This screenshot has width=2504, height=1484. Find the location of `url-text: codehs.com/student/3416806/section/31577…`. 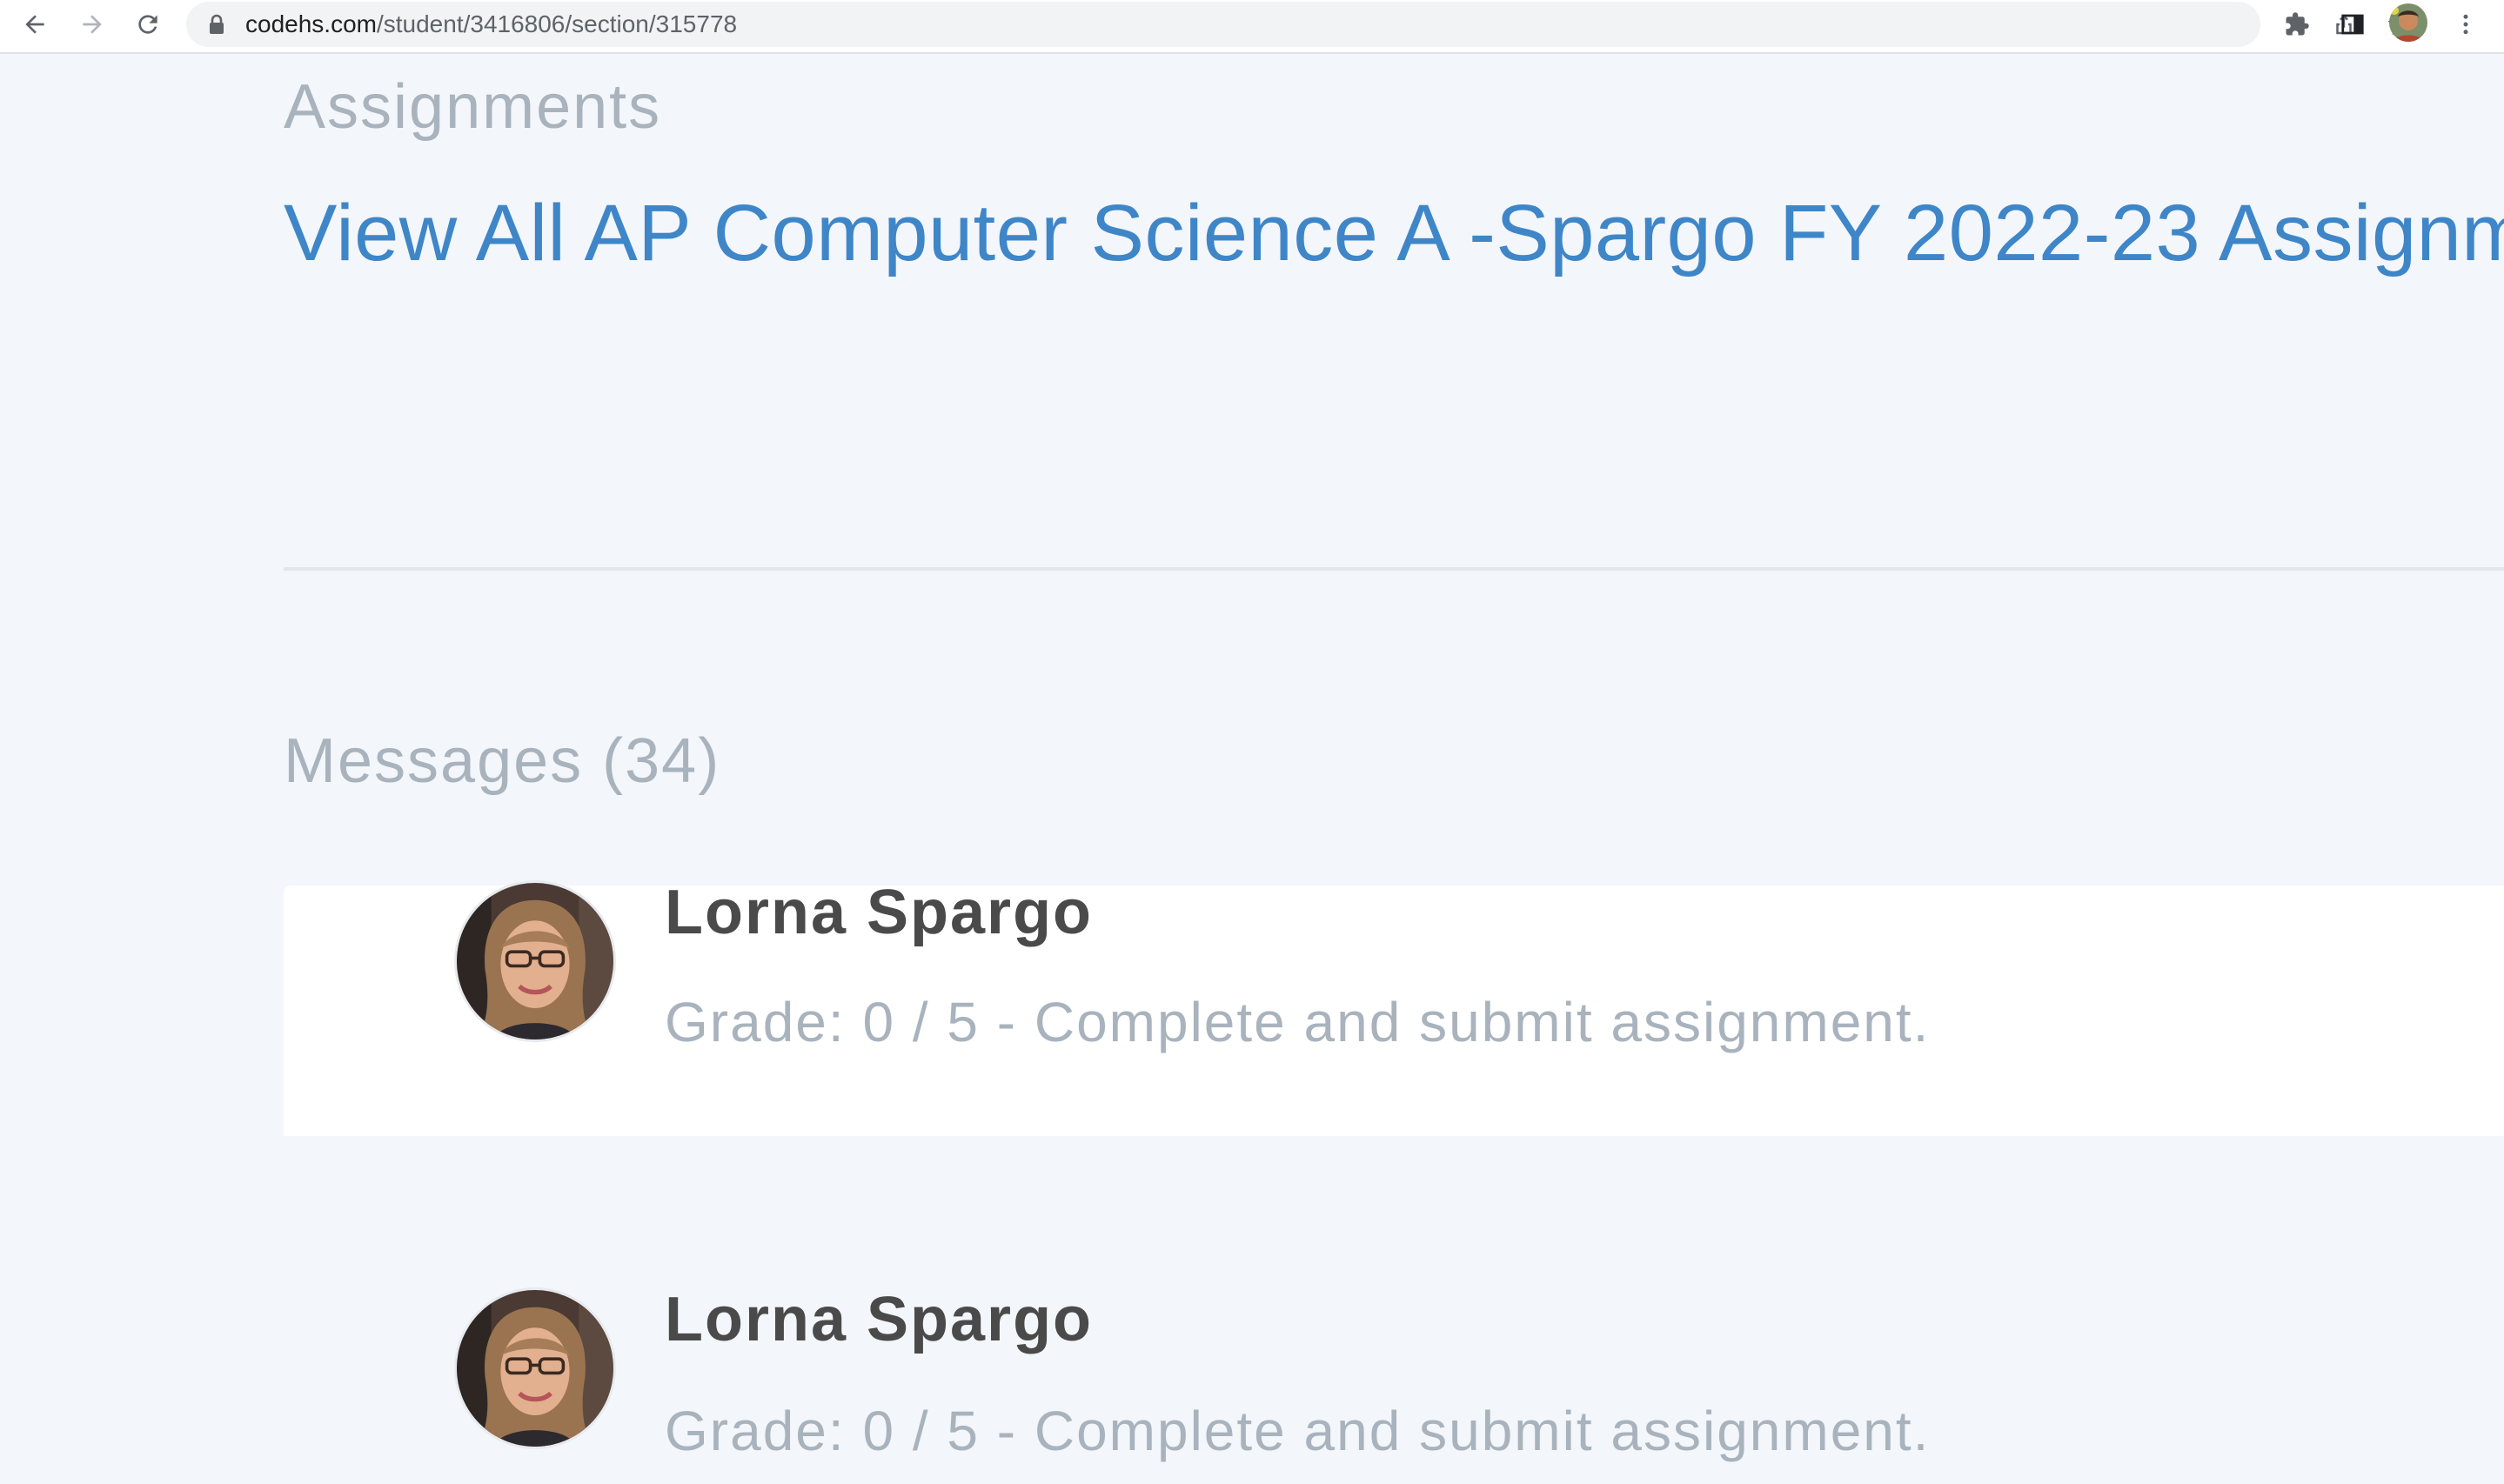

url-text: codehs.com/student/3416806/section/31577… is located at coordinates (491, 24).